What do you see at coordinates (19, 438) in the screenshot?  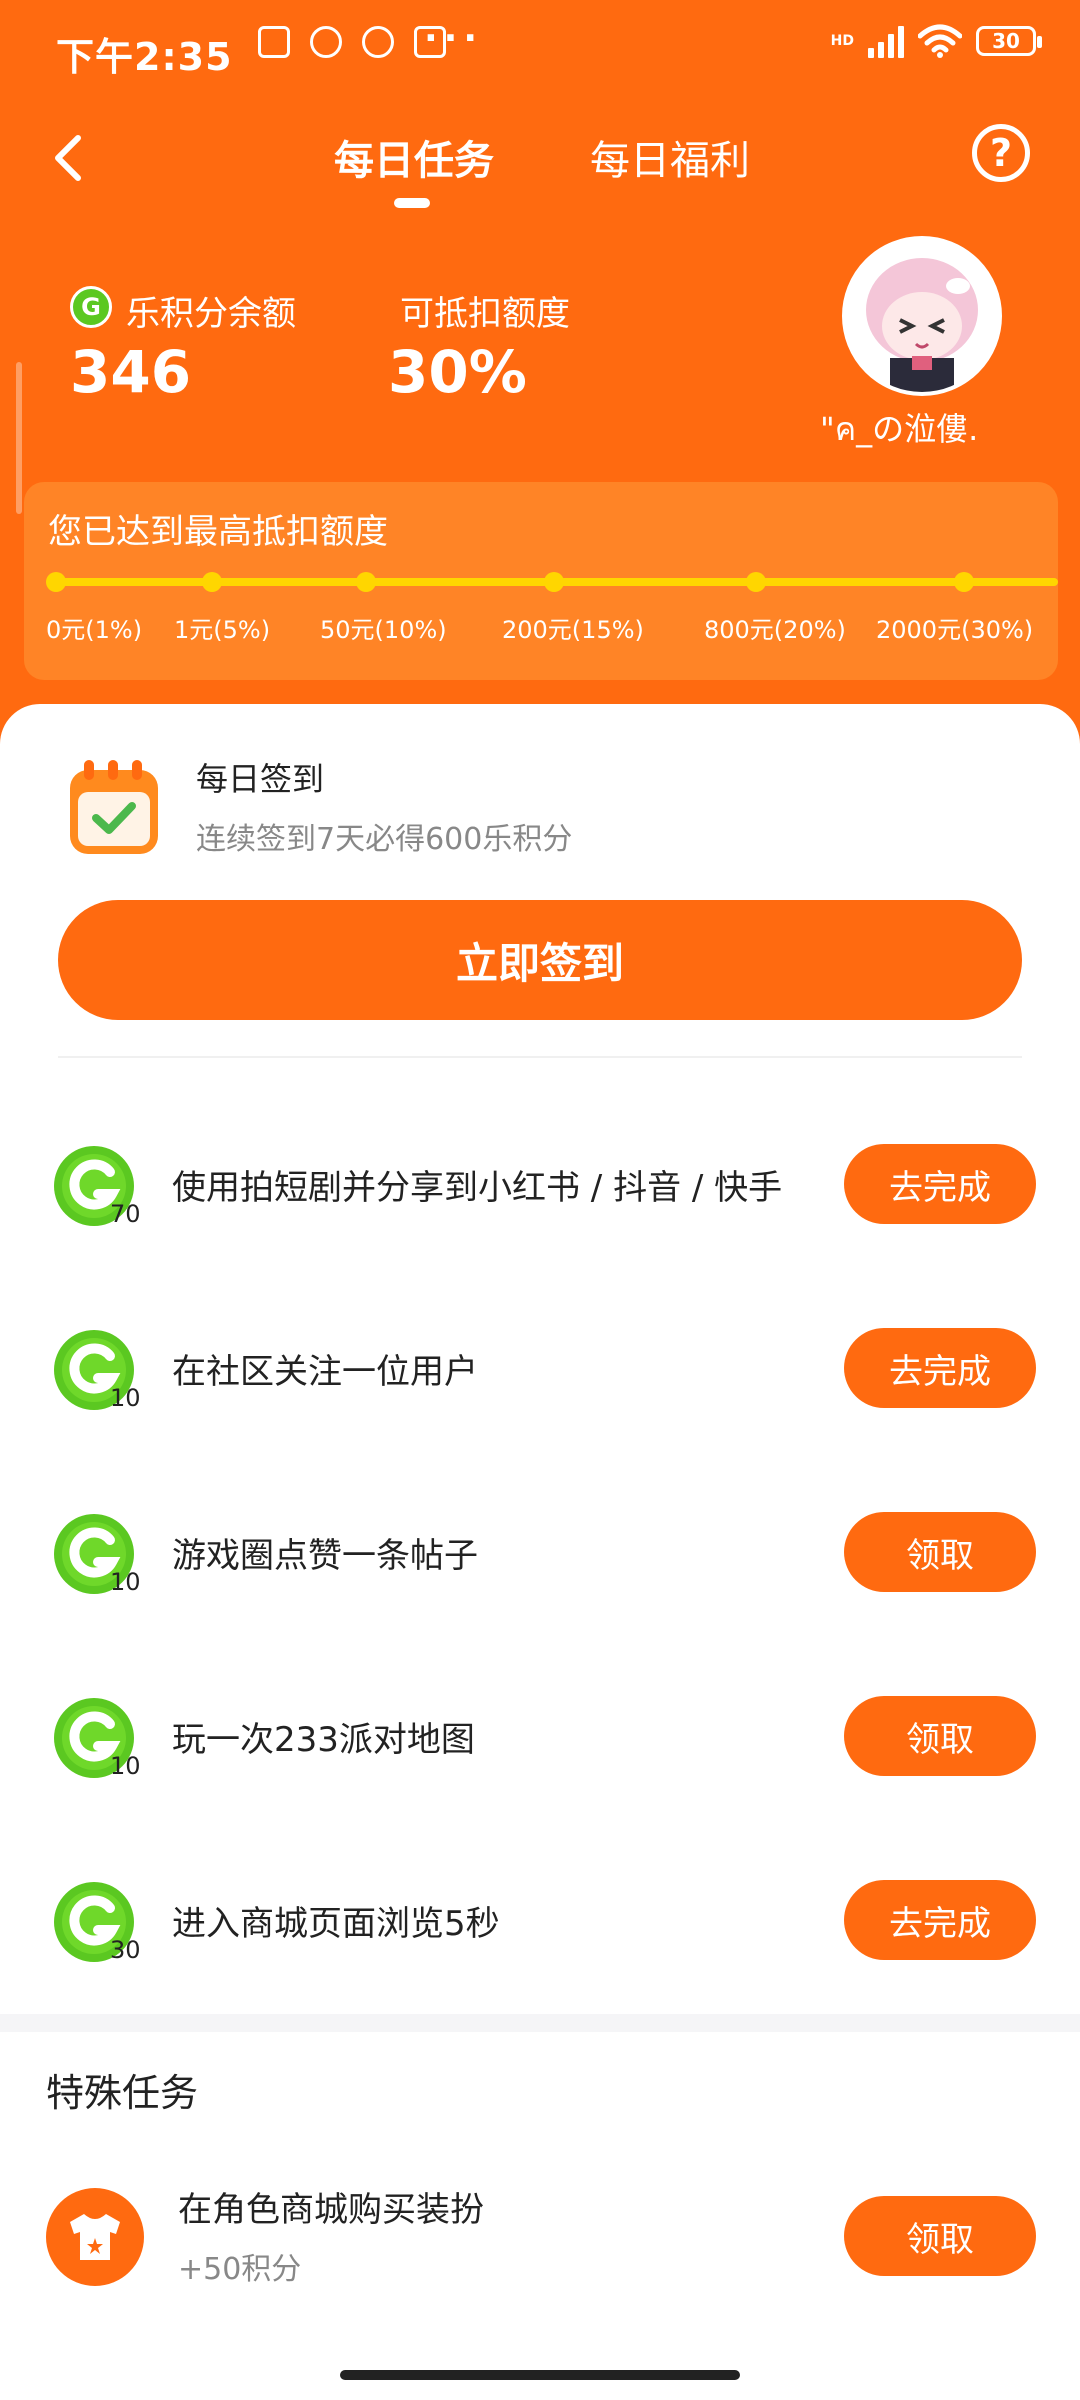 I see `edge-scroll-hint` at bounding box center [19, 438].